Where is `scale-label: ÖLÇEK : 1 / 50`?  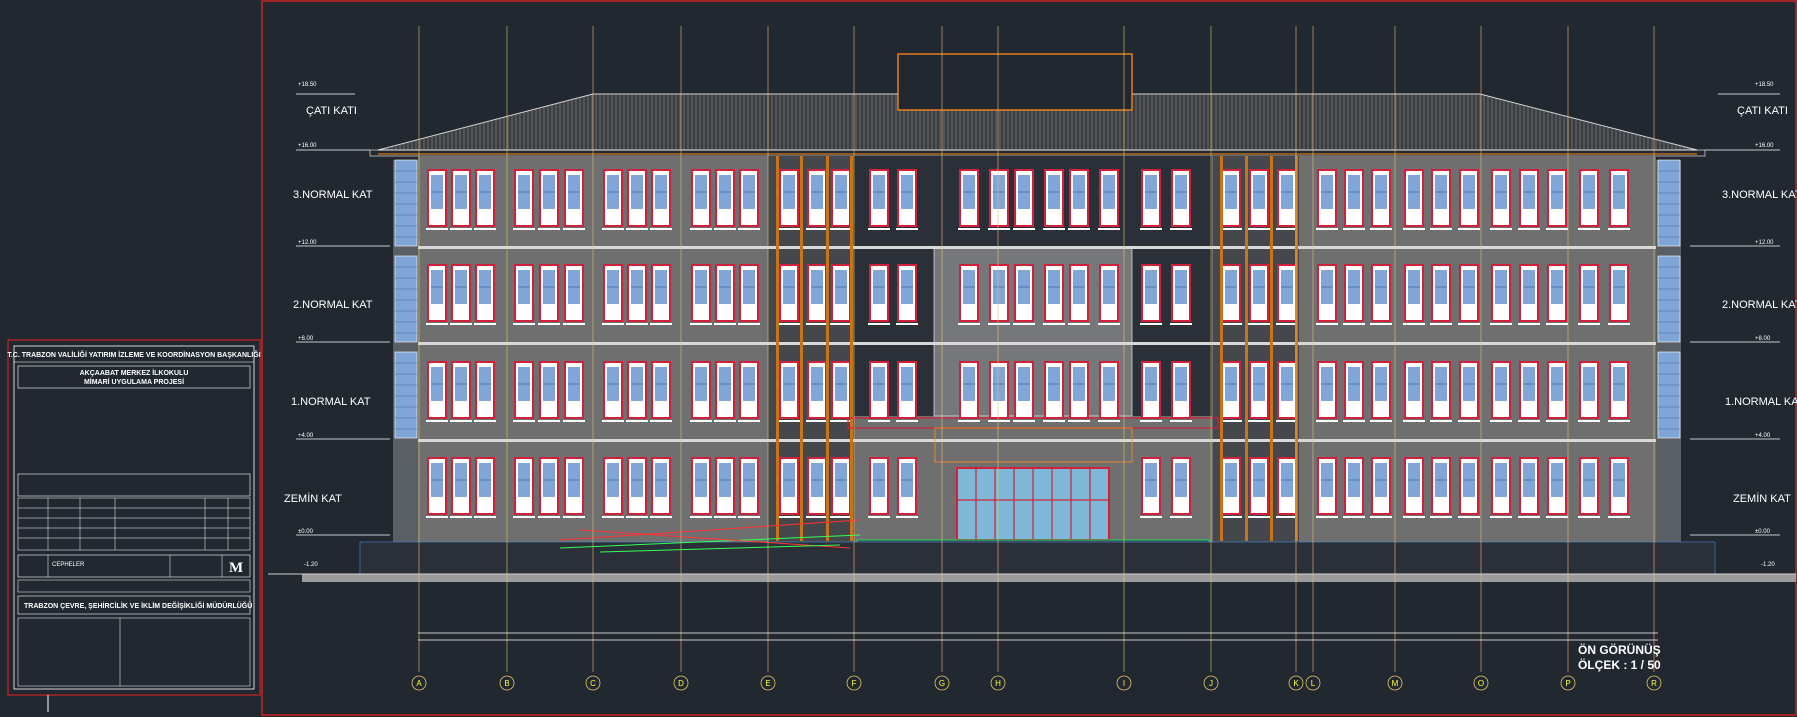
scale-label: ÖLÇEK : 1 / 50 is located at coordinates (1619, 664).